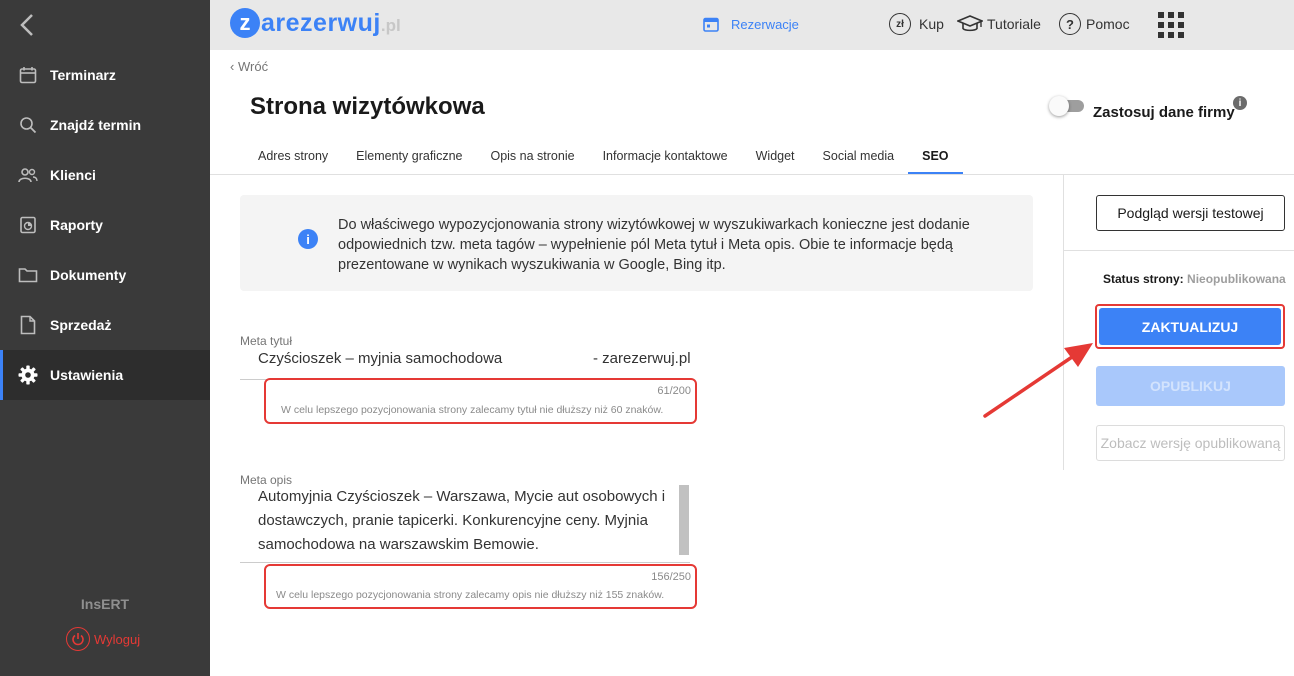 This screenshot has height=676, width=1294. What do you see at coordinates (245, 23) in the screenshot?
I see `logo-z: z` at bounding box center [245, 23].